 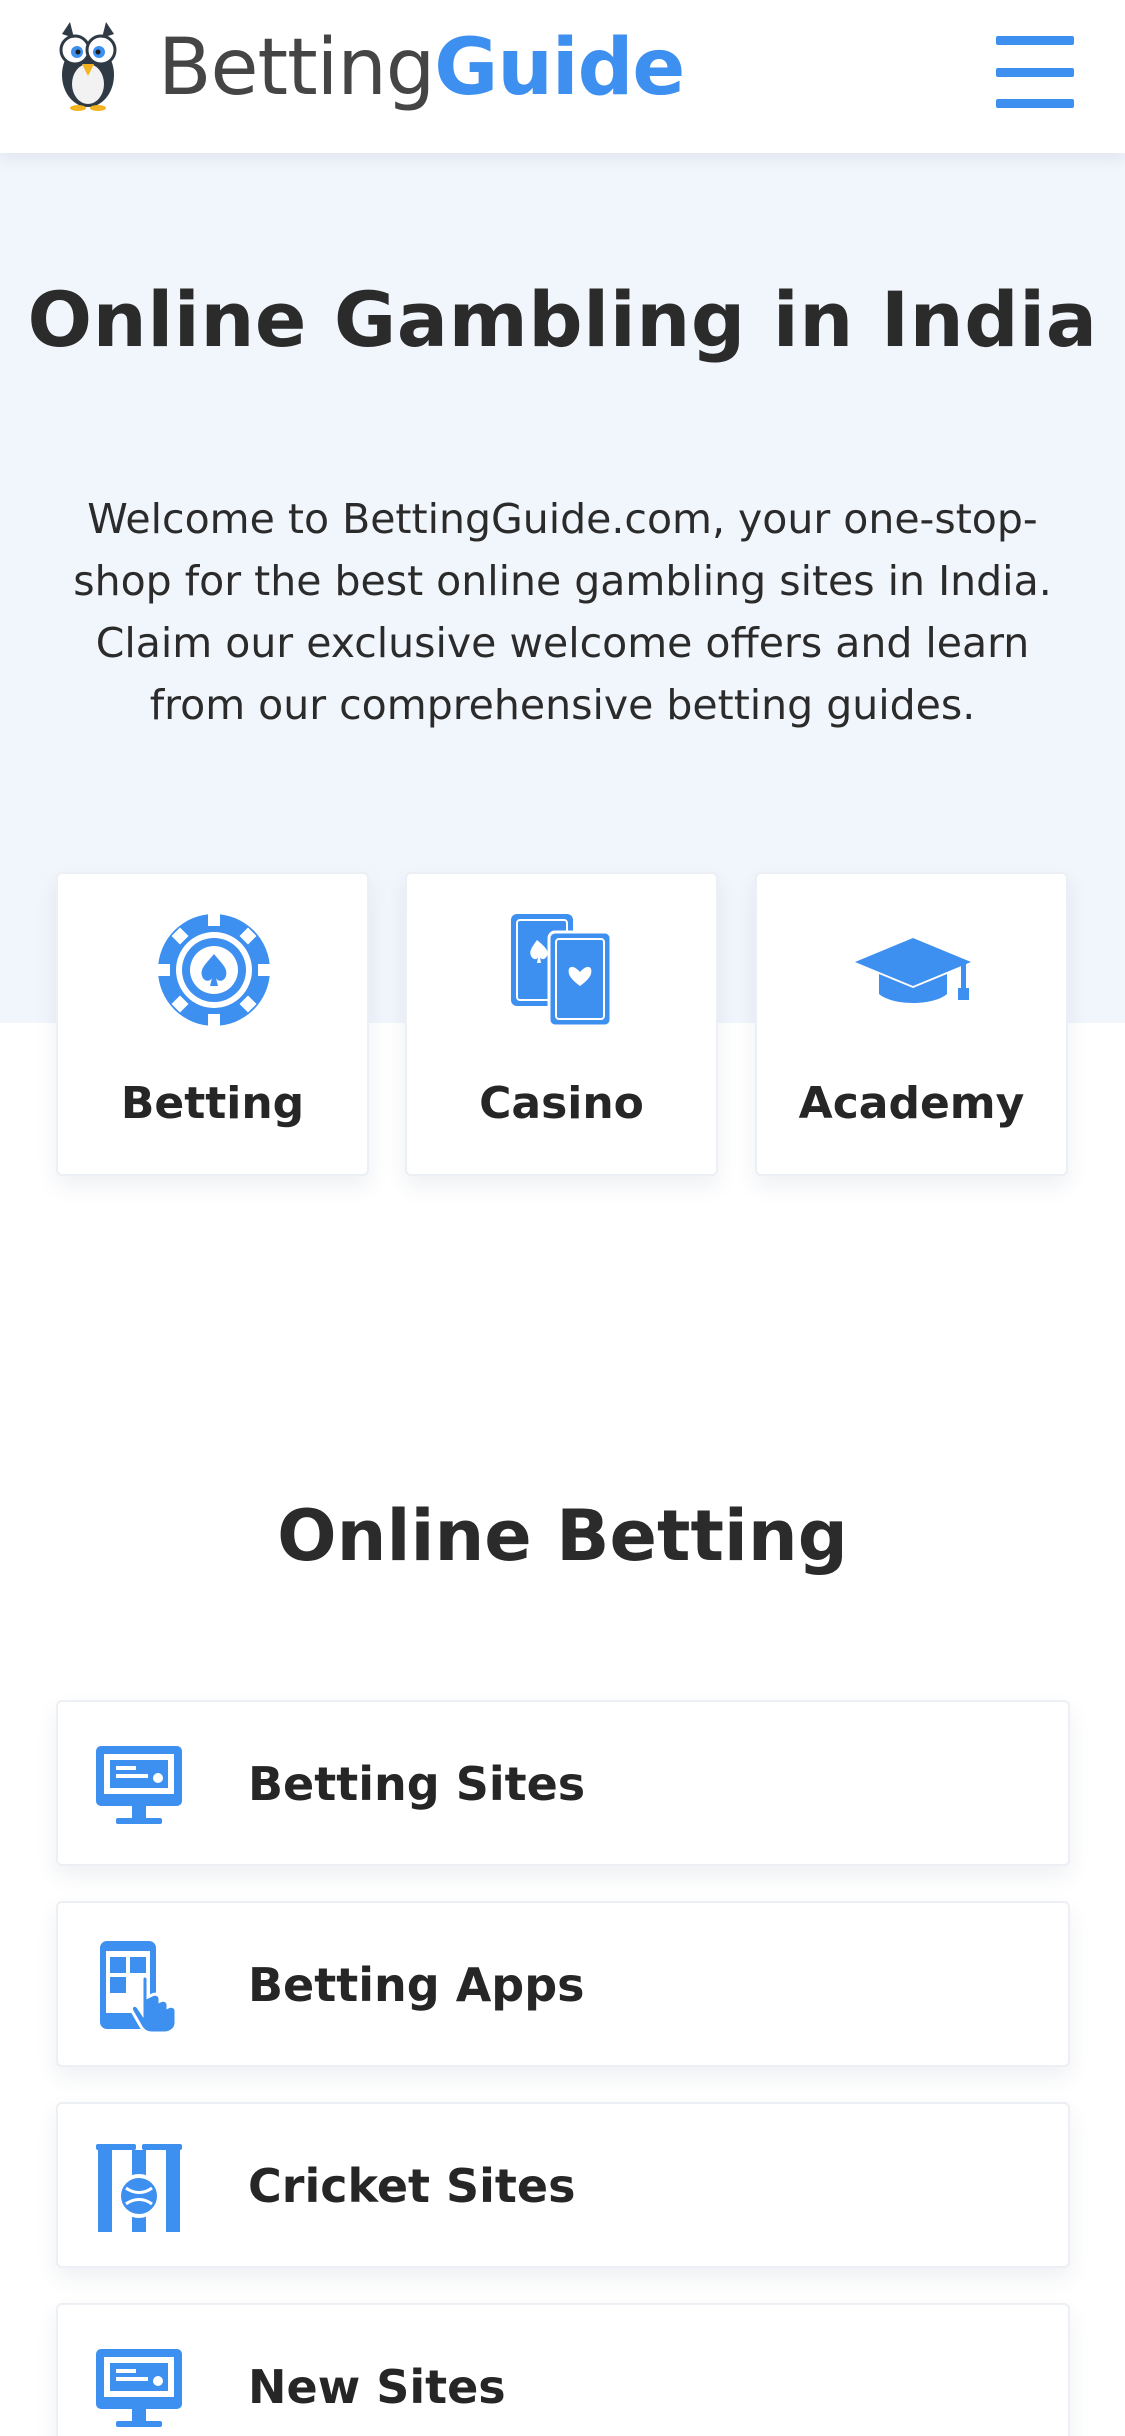 What do you see at coordinates (377, 2387) in the screenshot?
I see `list-item-label: New Sites` at bounding box center [377, 2387].